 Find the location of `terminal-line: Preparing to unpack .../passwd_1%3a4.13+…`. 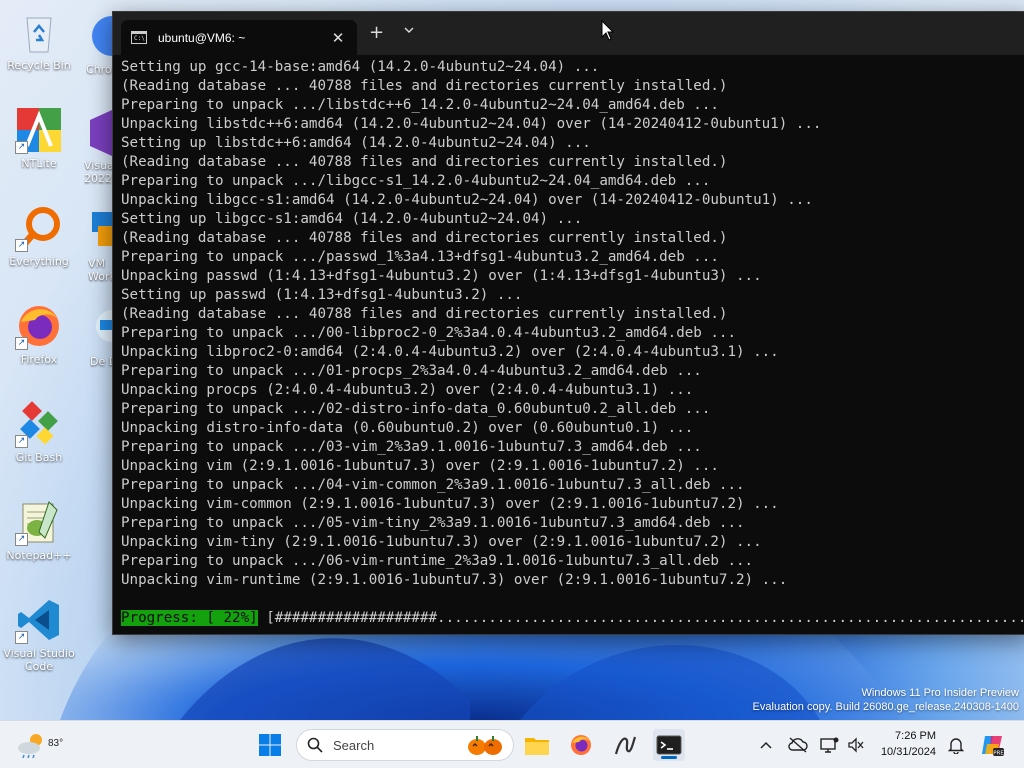

terminal-line: Preparing to unpack .../passwd_1%3a4.13+… is located at coordinates (420, 257).